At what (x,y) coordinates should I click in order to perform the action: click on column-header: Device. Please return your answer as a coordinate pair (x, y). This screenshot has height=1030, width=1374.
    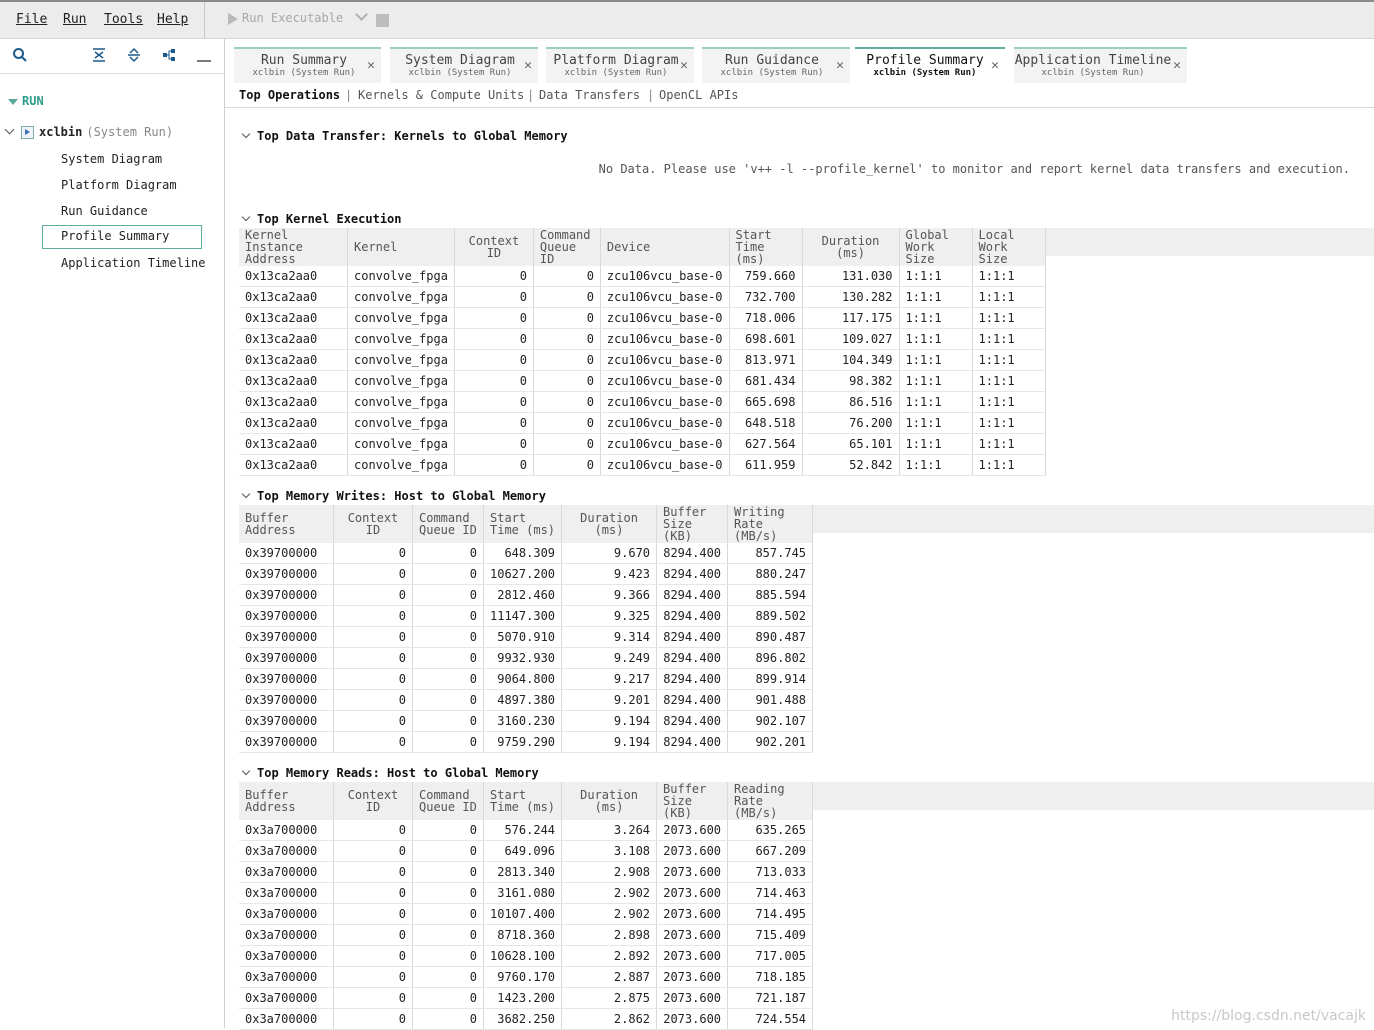
    Looking at the image, I should click on (665, 247).